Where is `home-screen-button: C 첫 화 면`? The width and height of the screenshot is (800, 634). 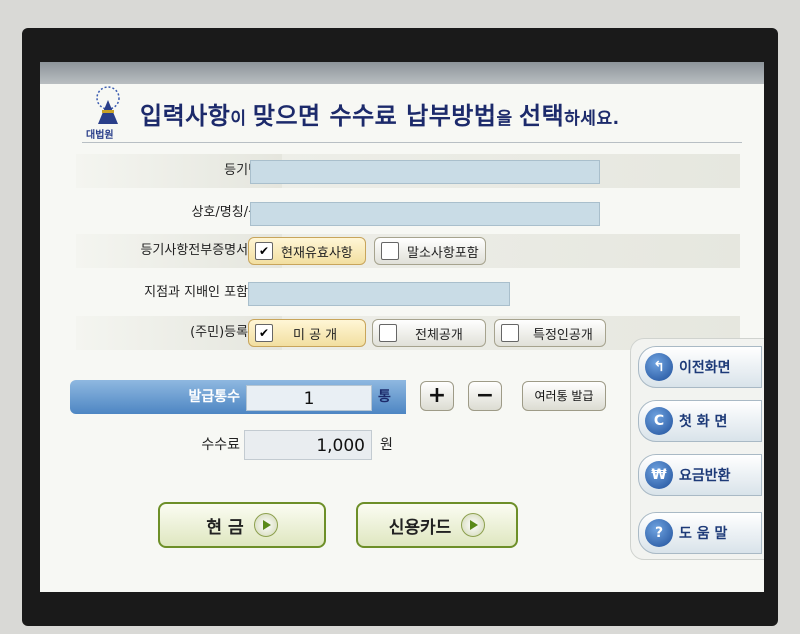
home-screen-button: C 첫 화 면 is located at coordinates (700, 421).